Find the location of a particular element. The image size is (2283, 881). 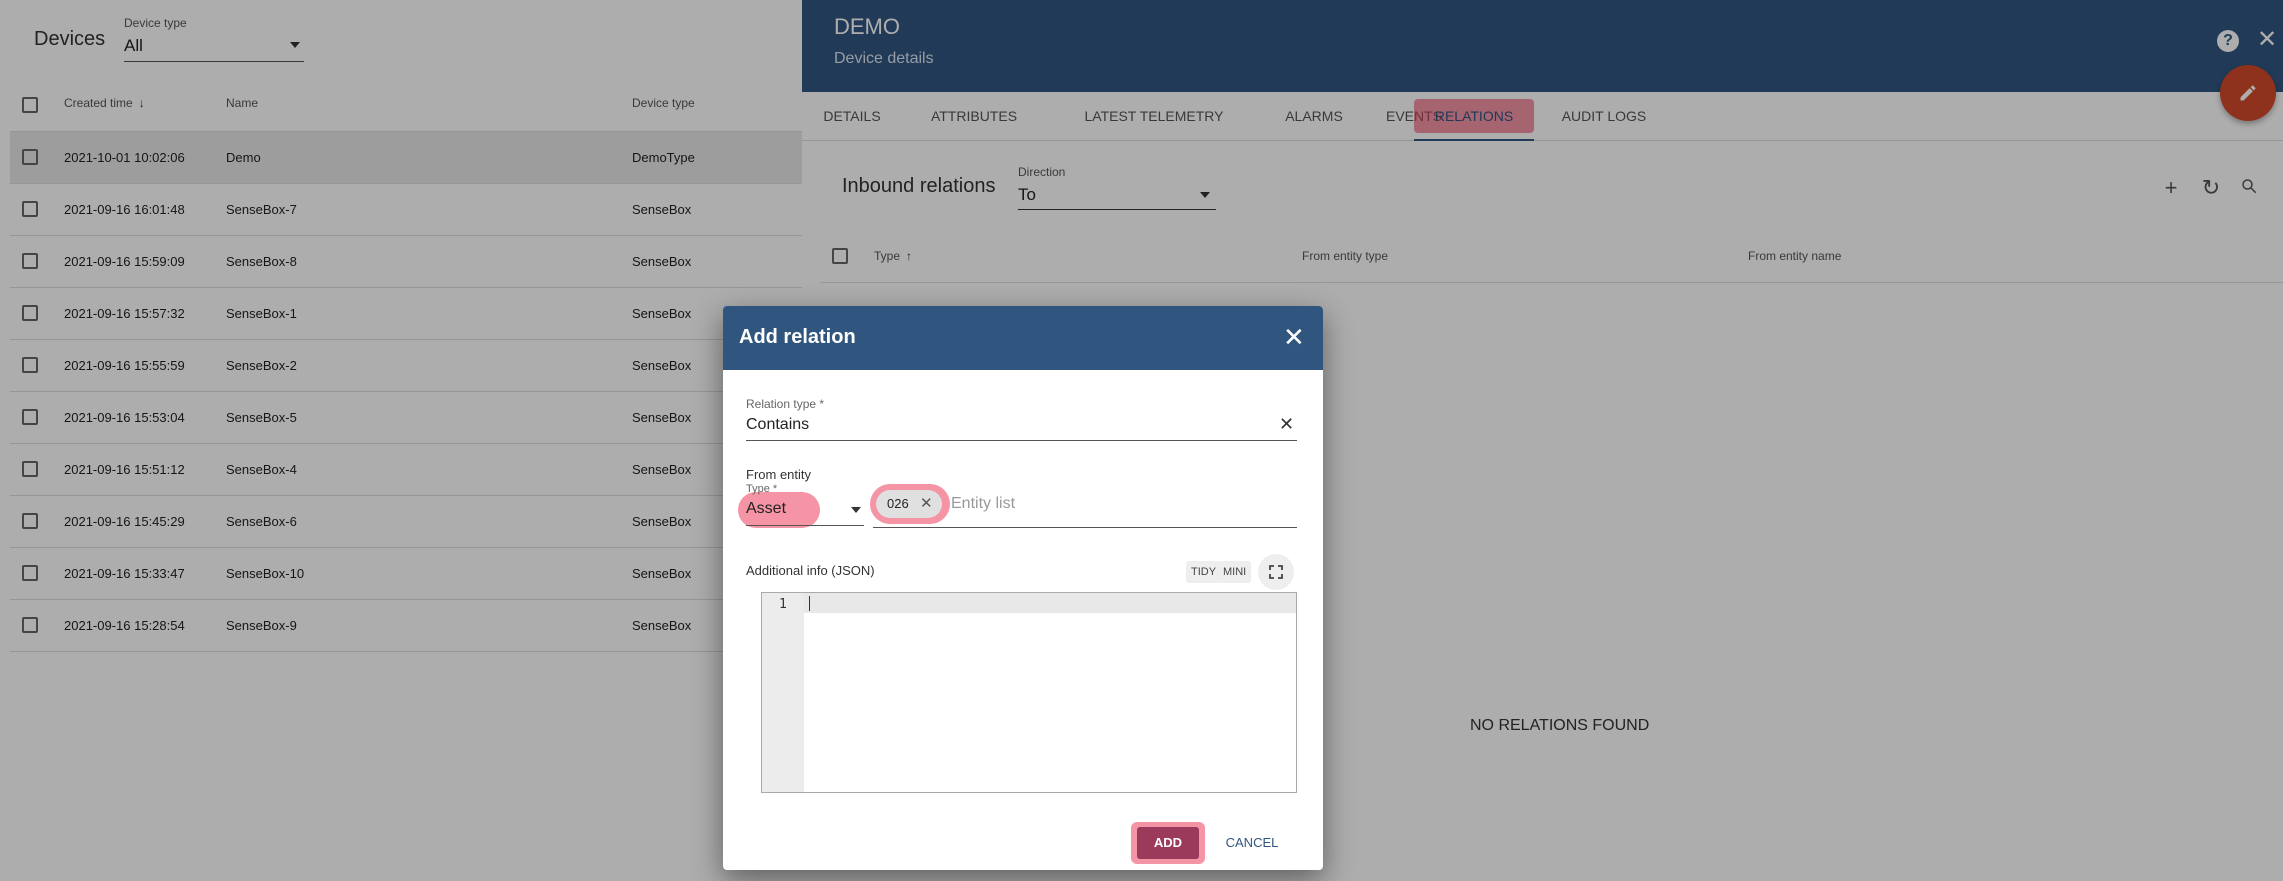

entity-chip-label: 026 is located at coordinates (898, 503).